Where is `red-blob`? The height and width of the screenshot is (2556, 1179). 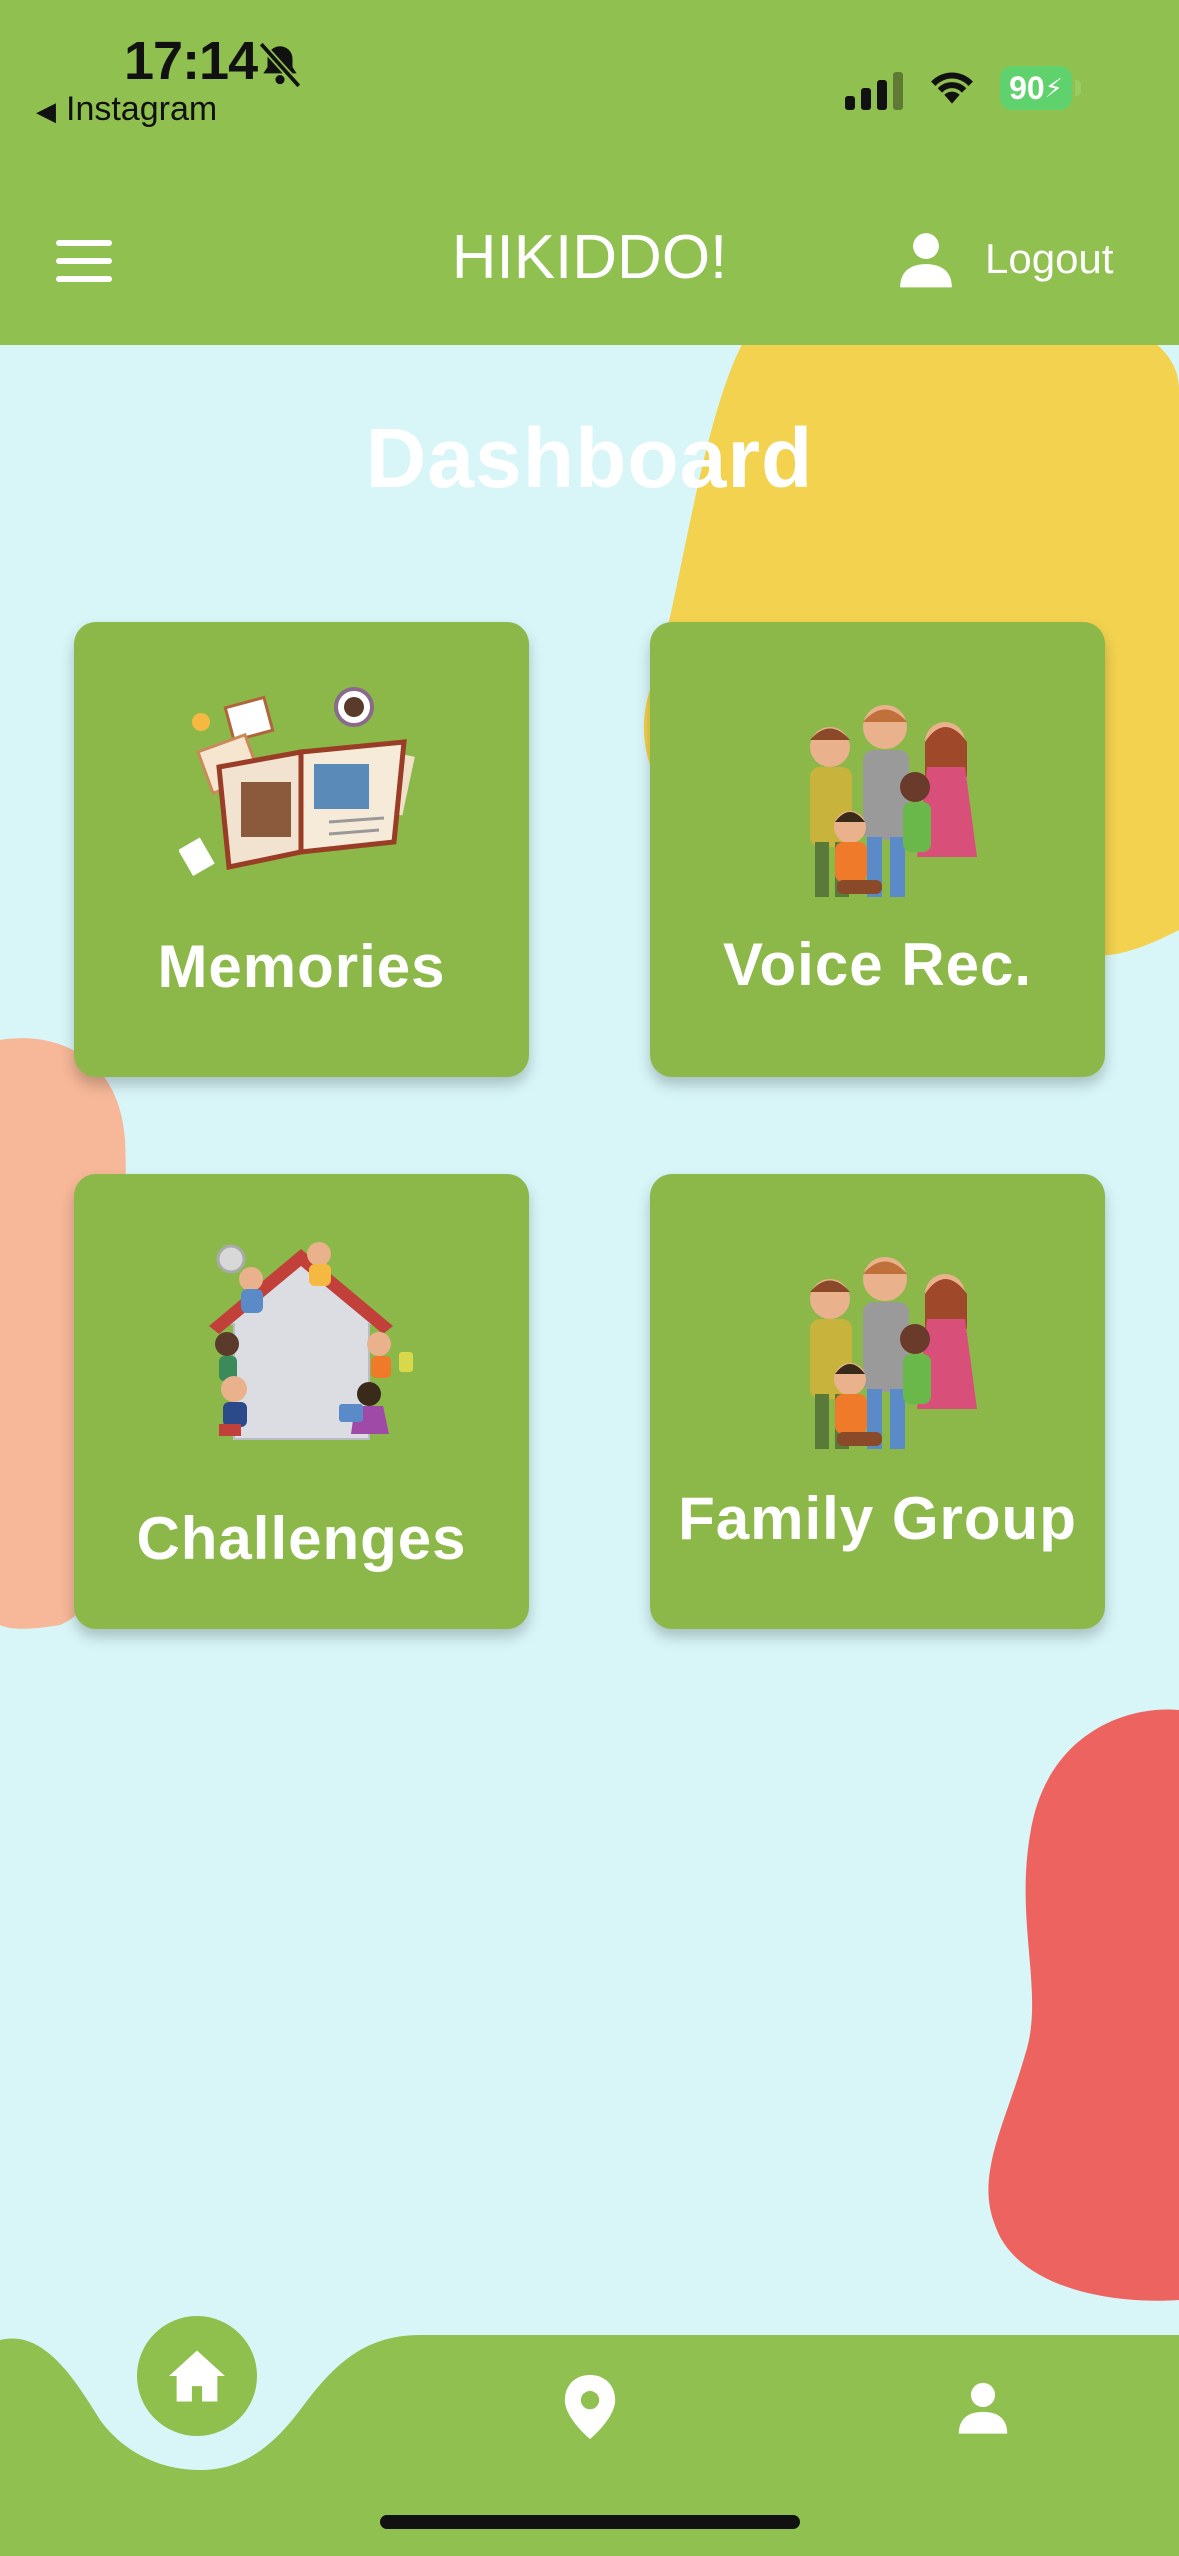 red-blob is located at coordinates (1083, 2005).